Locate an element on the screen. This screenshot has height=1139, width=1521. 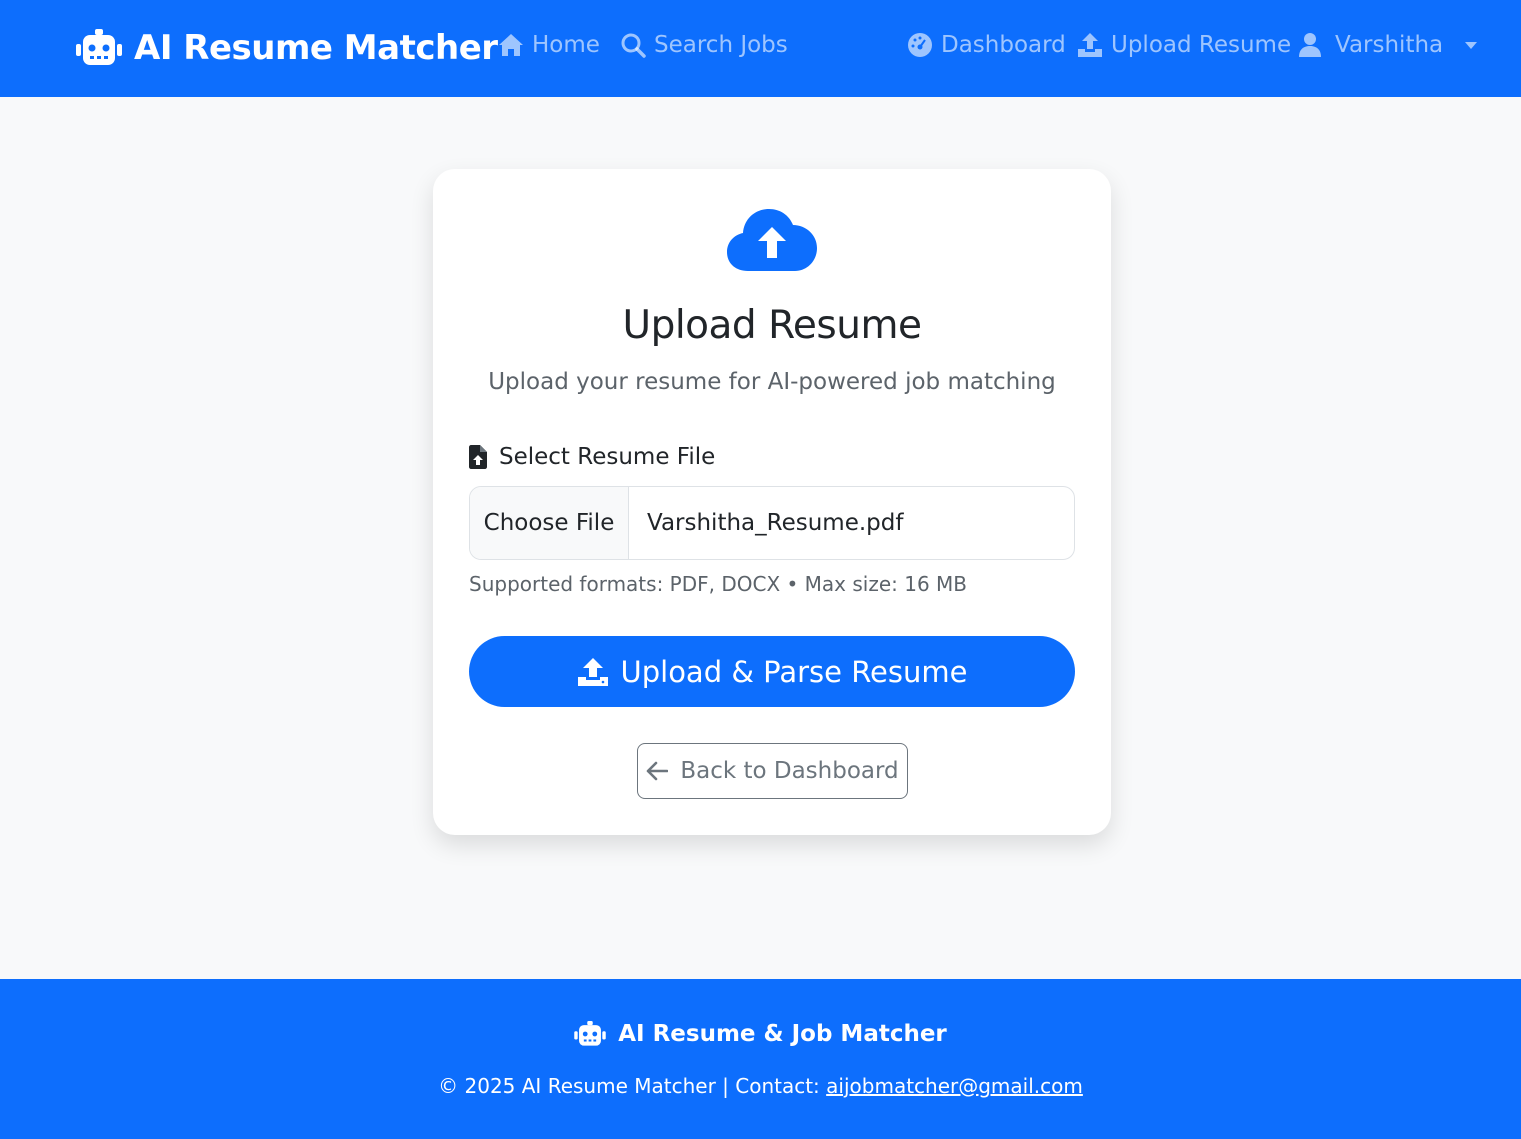
user-icon is located at coordinates (1310, 45).